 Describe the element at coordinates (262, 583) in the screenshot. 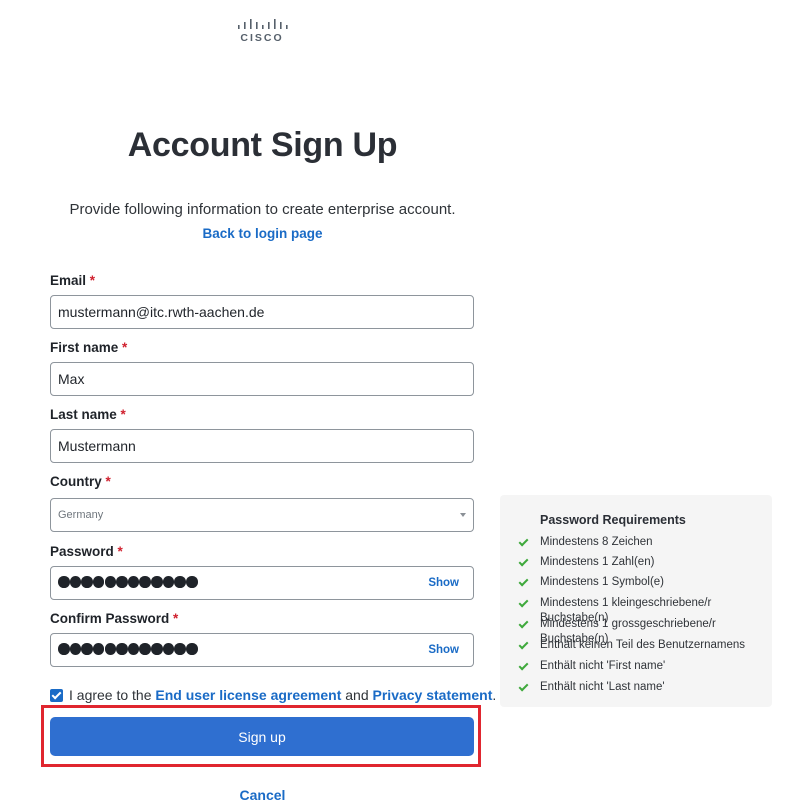

I see `password-field: Show` at that location.